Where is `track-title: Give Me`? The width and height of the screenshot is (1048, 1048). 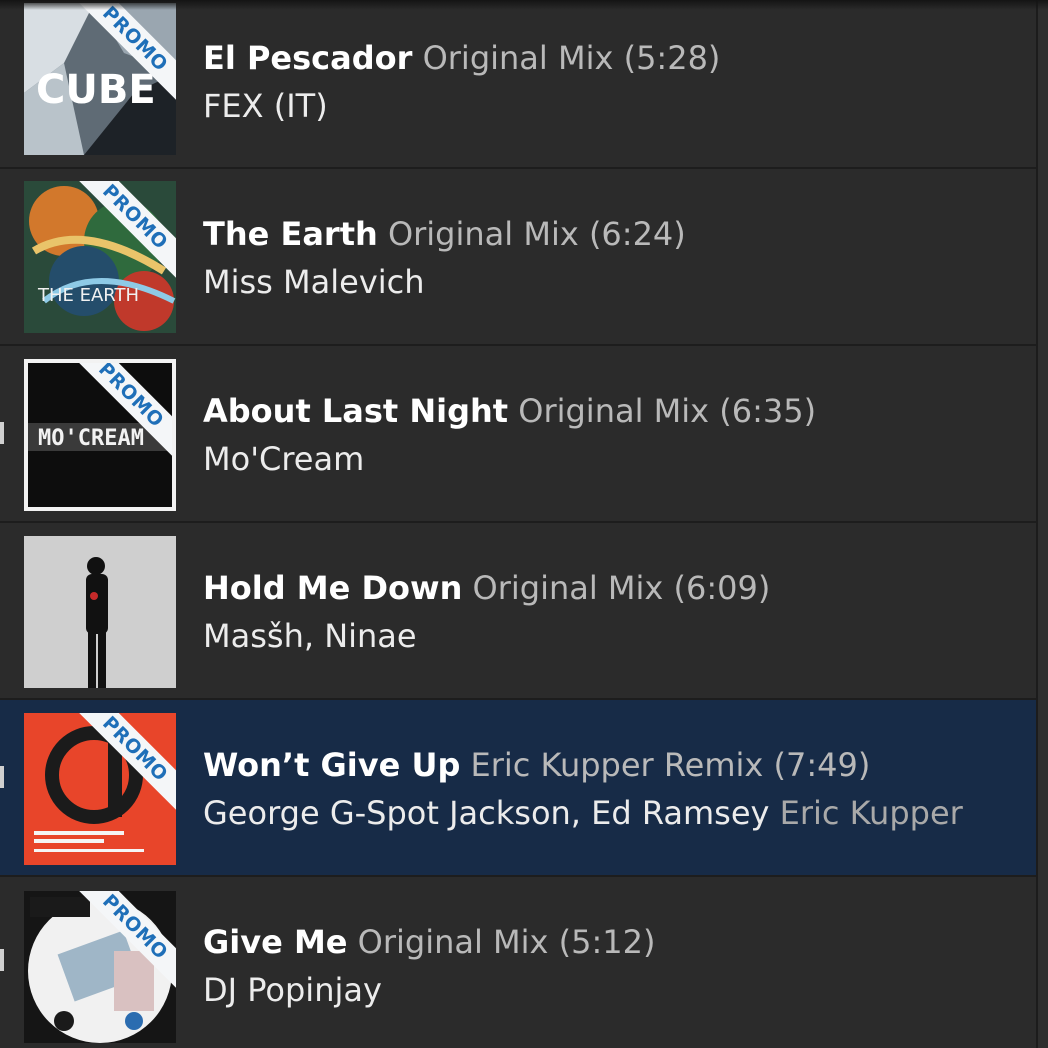 track-title: Give Me is located at coordinates (275, 942).